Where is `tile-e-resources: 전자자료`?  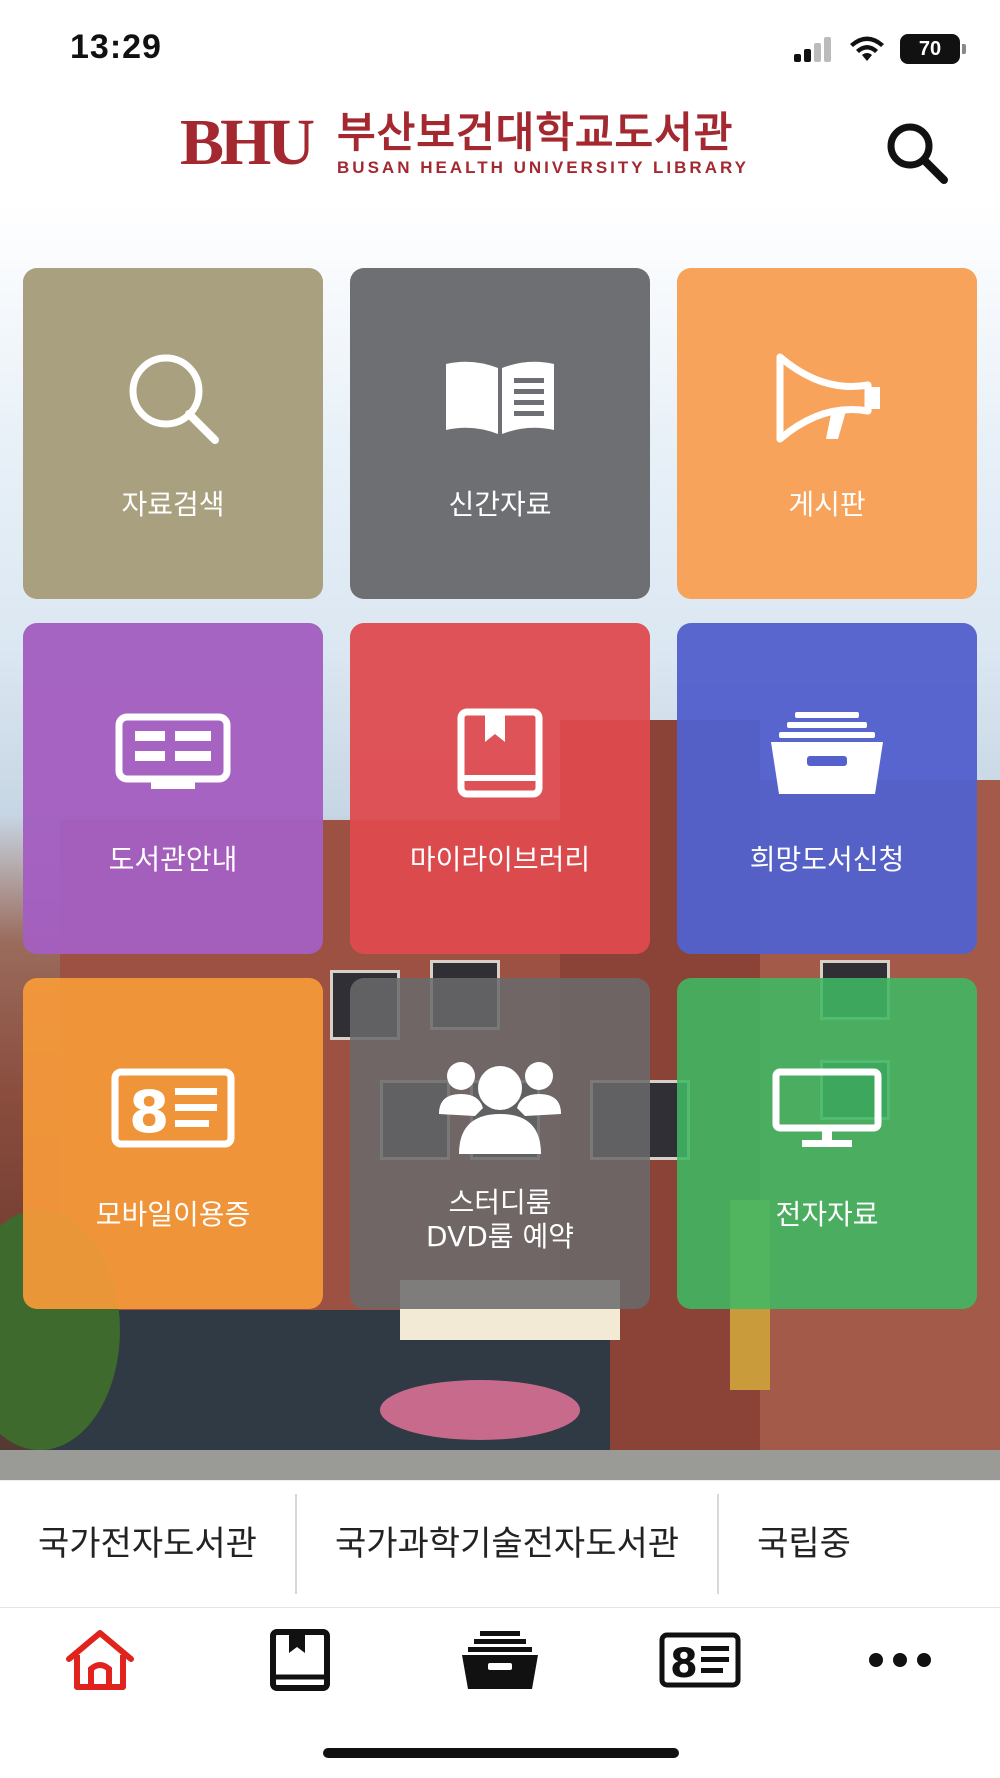
tile-e-resources: 전자자료 is located at coordinates (827, 1143).